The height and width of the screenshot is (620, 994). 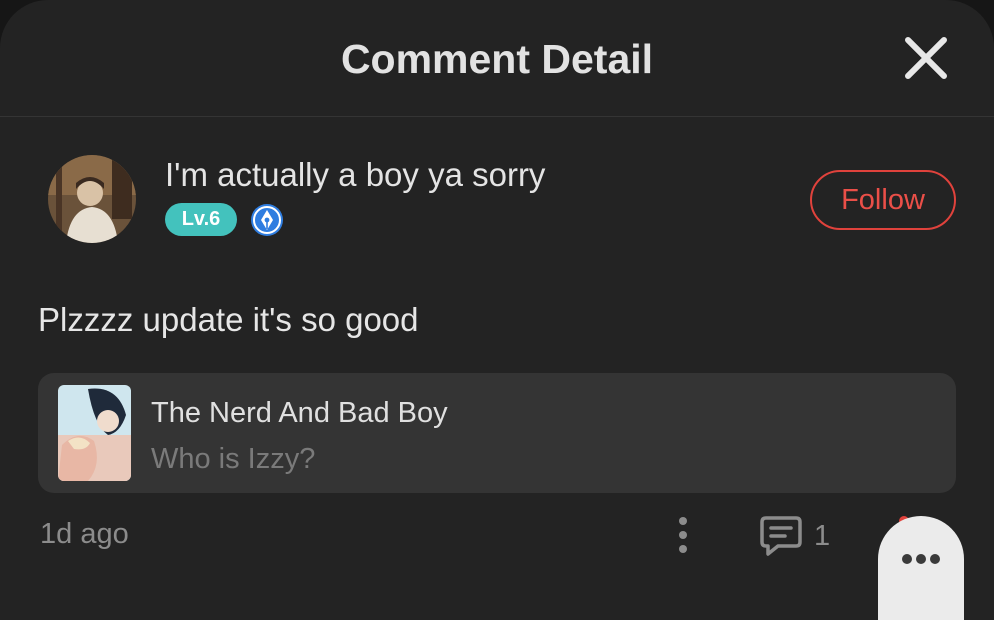 I want to click on comment-icon, so click(x=781, y=535).